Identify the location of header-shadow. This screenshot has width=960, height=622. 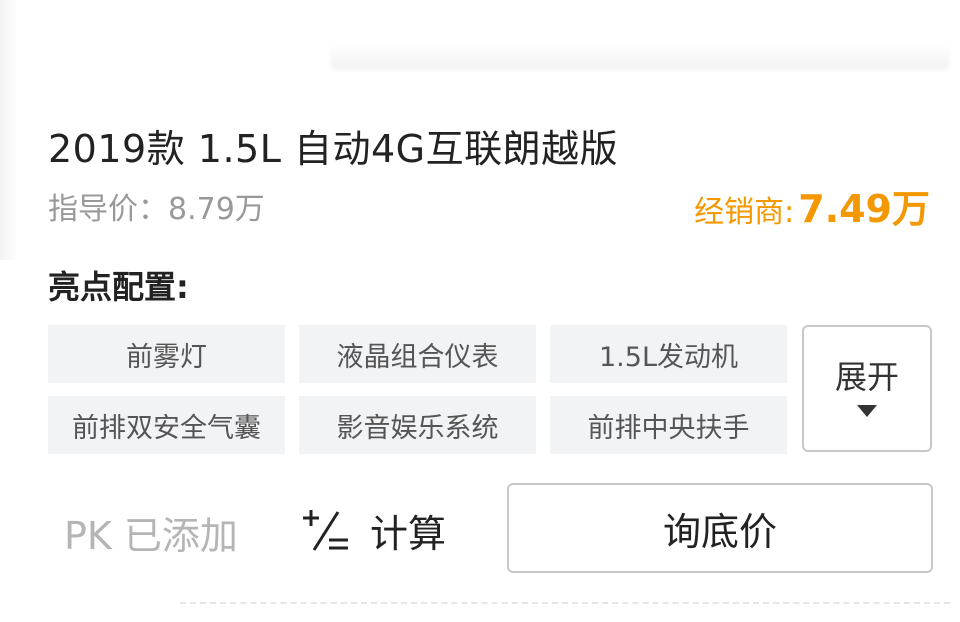
(640, 57).